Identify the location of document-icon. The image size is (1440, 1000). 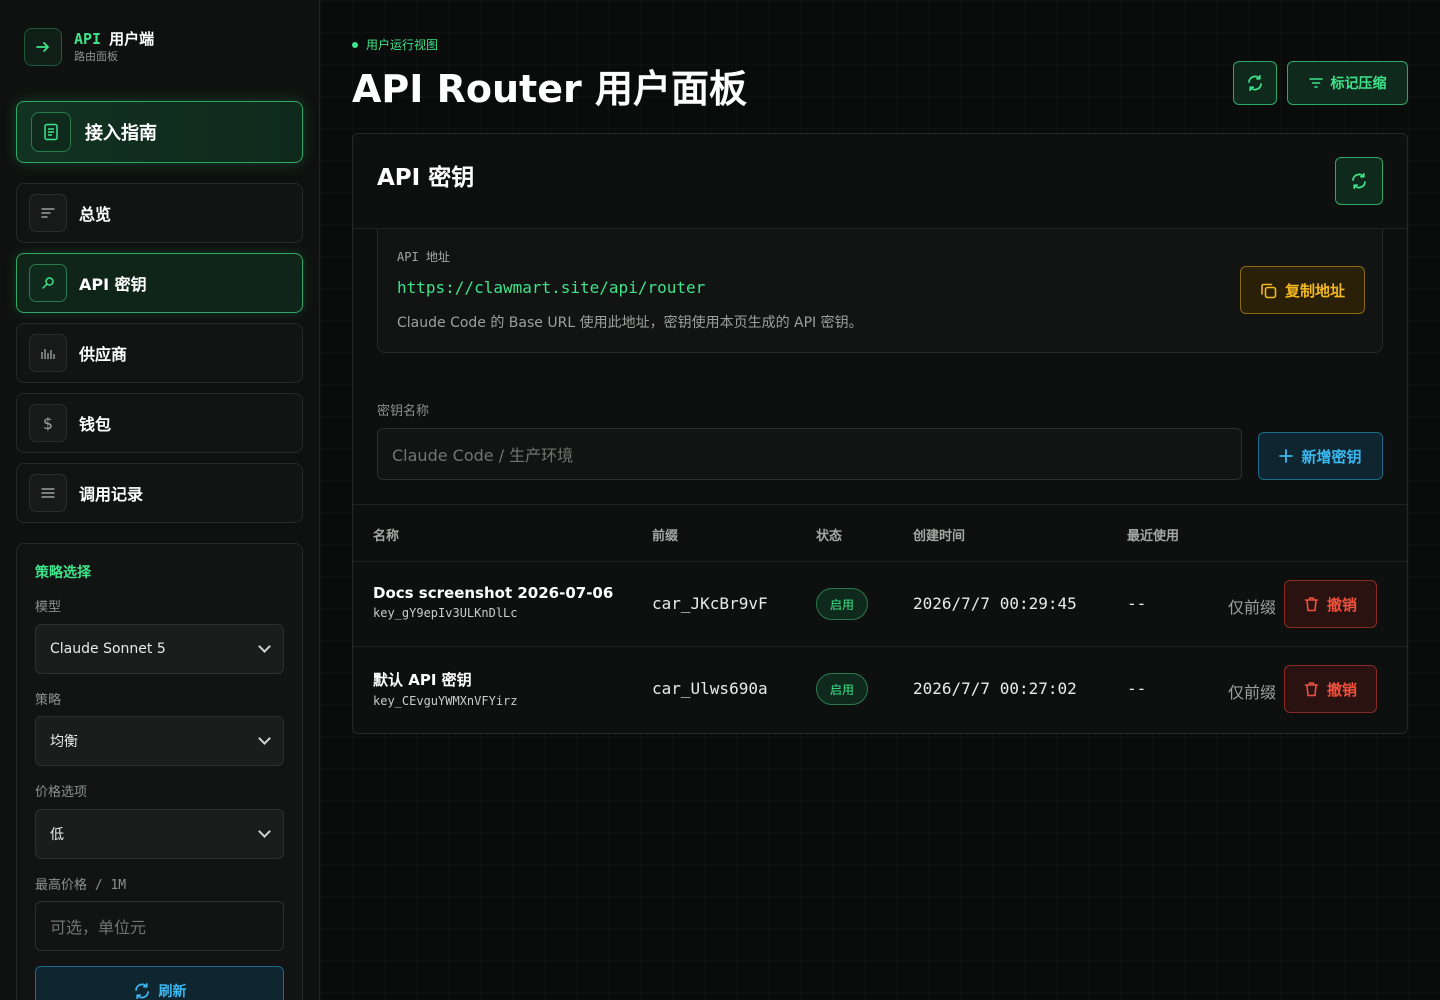
(51, 132).